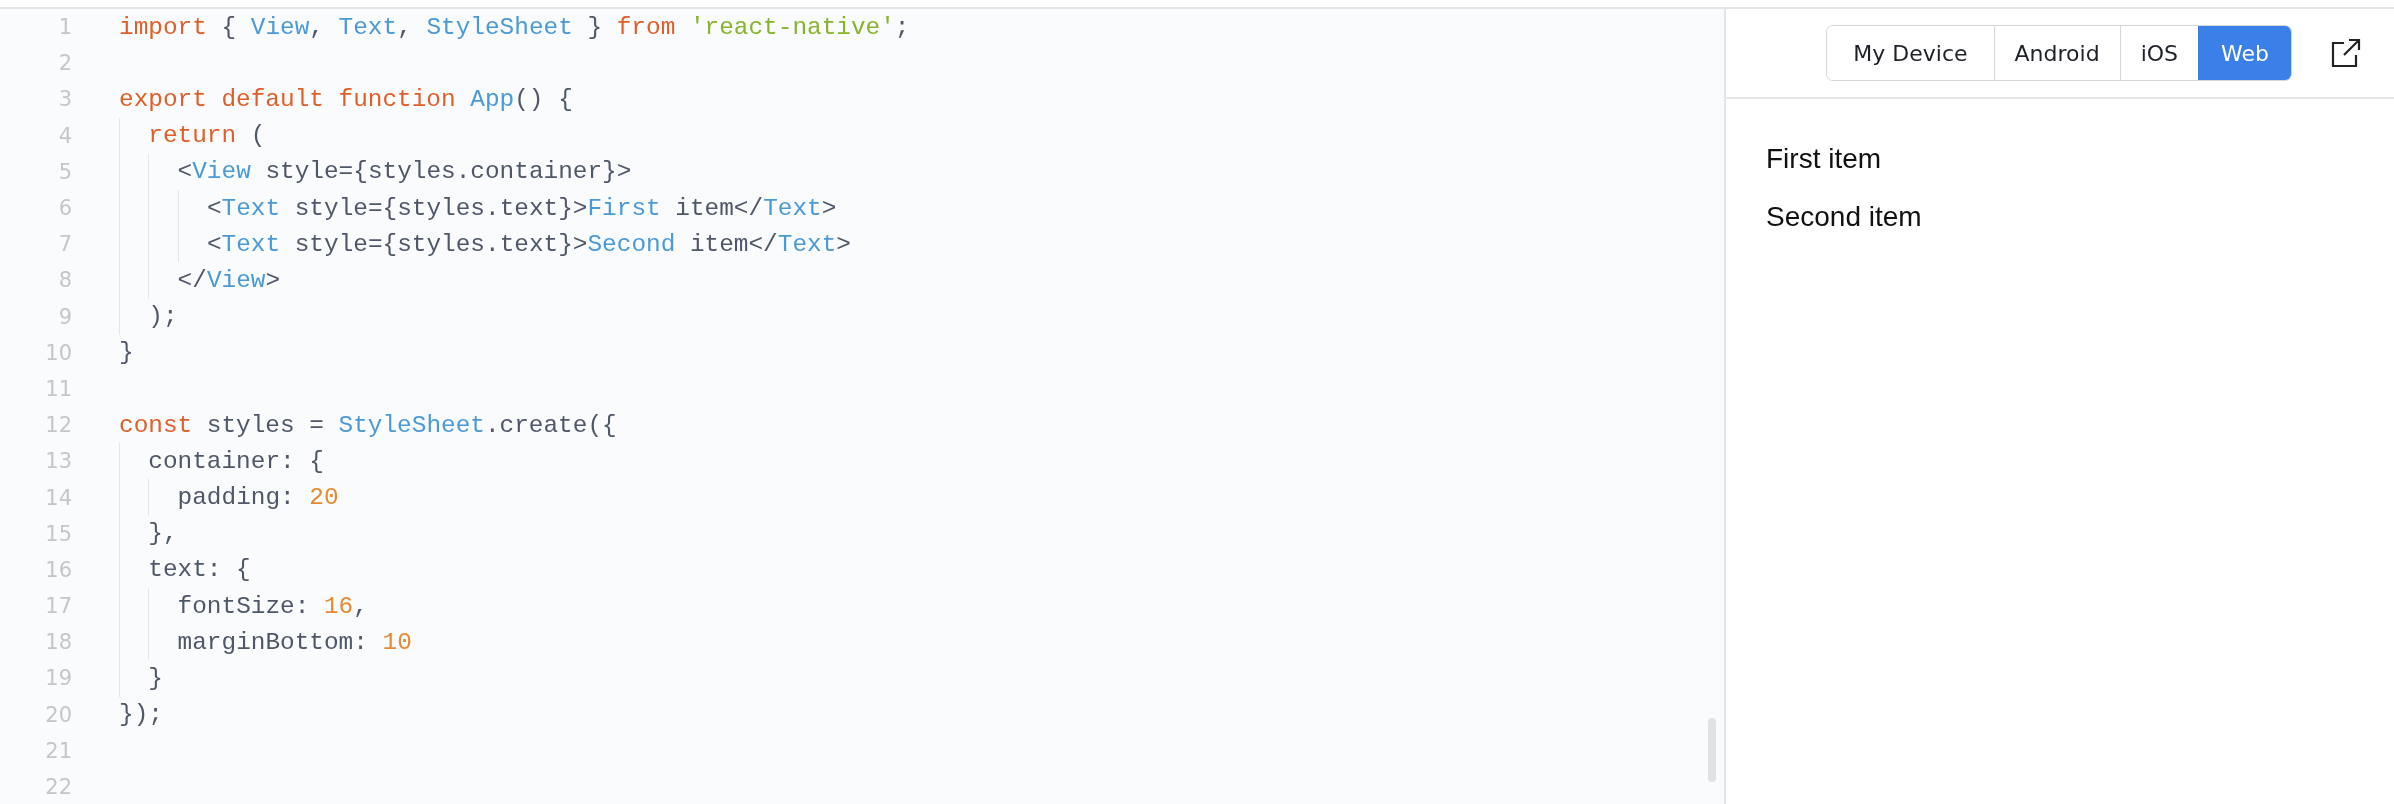 The image size is (2394, 804). What do you see at coordinates (199, 570) in the screenshot?
I see `code-line: text: {` at bounding box center [199, 570].